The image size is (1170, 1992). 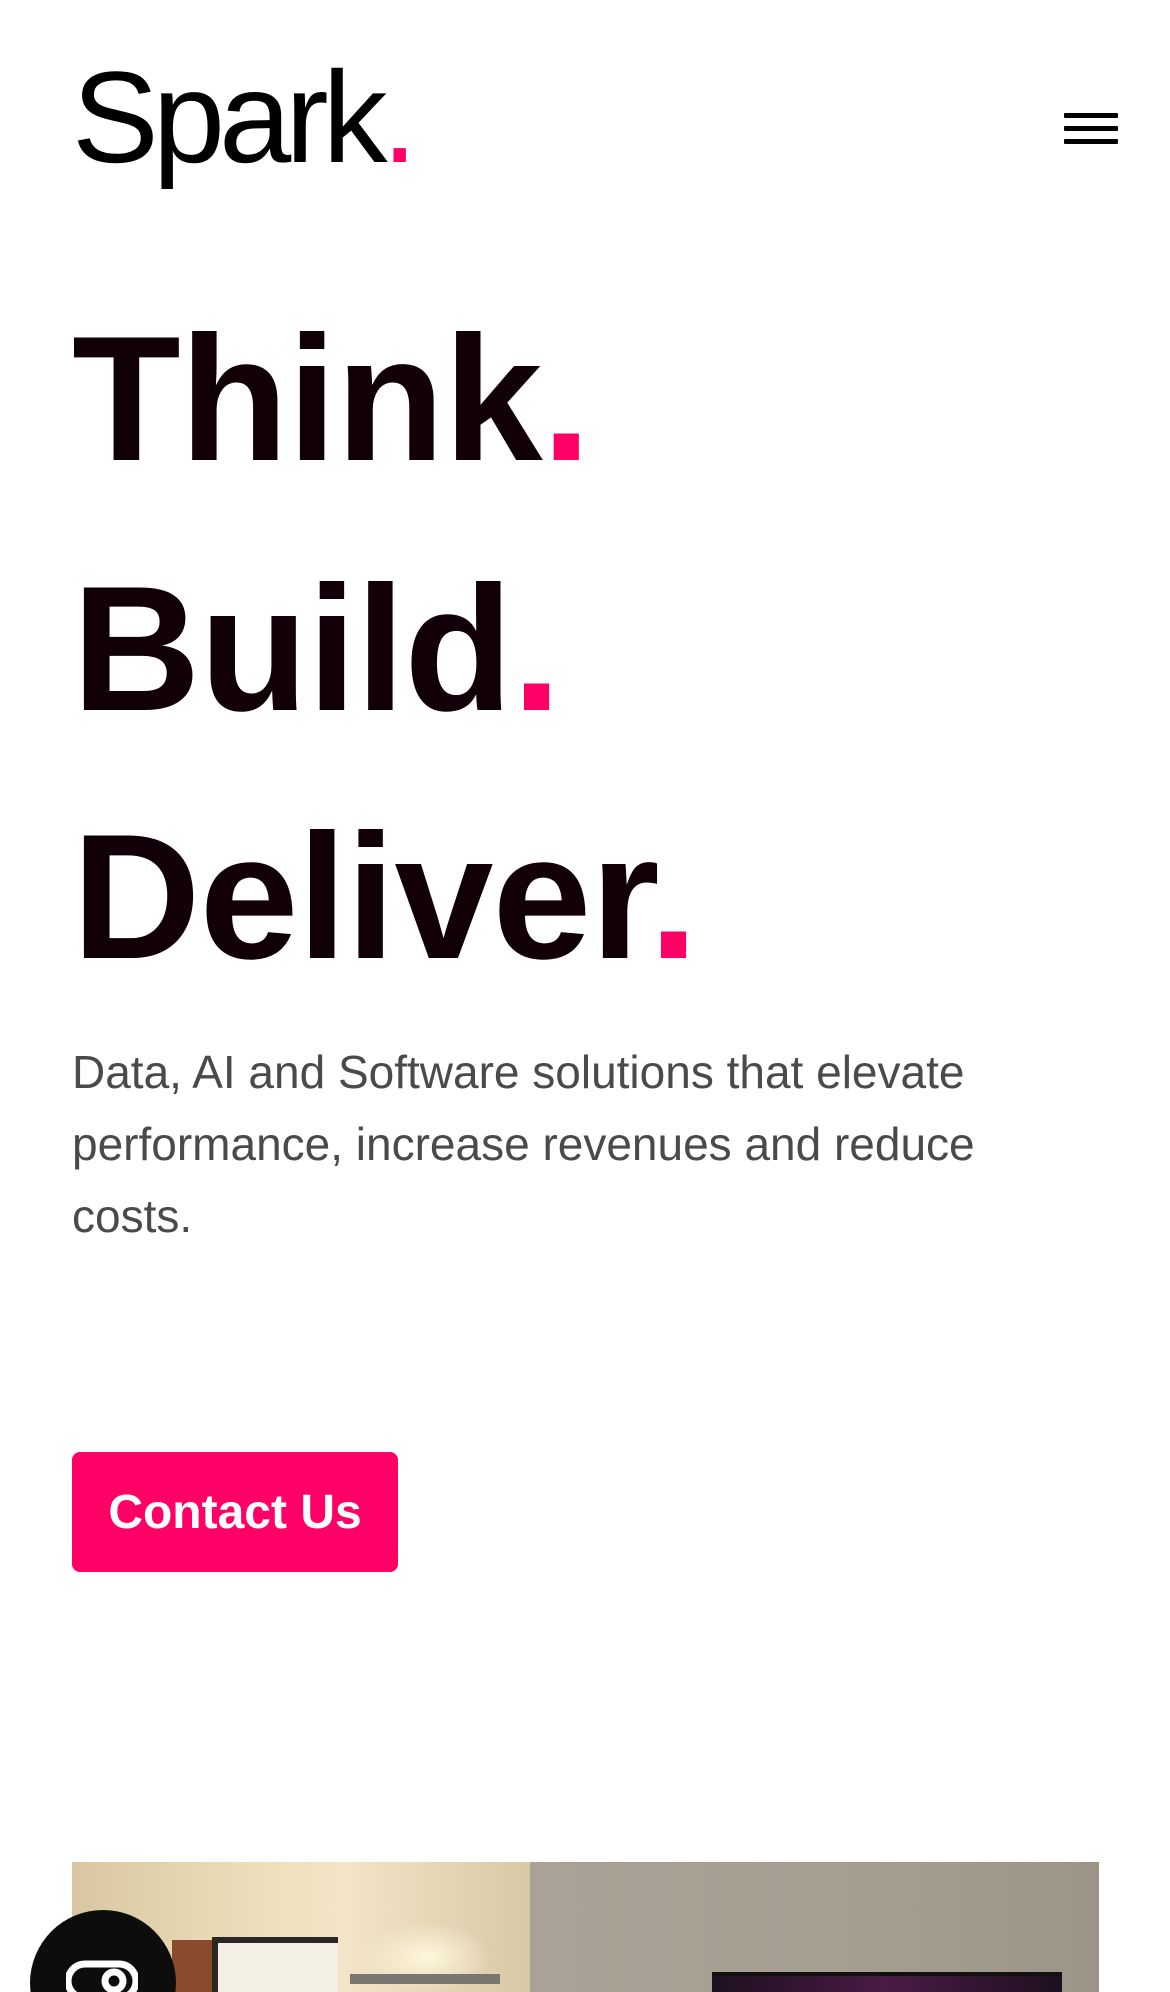 What do you see at coordinates (425, 1979) in the screenshot?
I see `image-lamp` at bounding box center [425, 1979].